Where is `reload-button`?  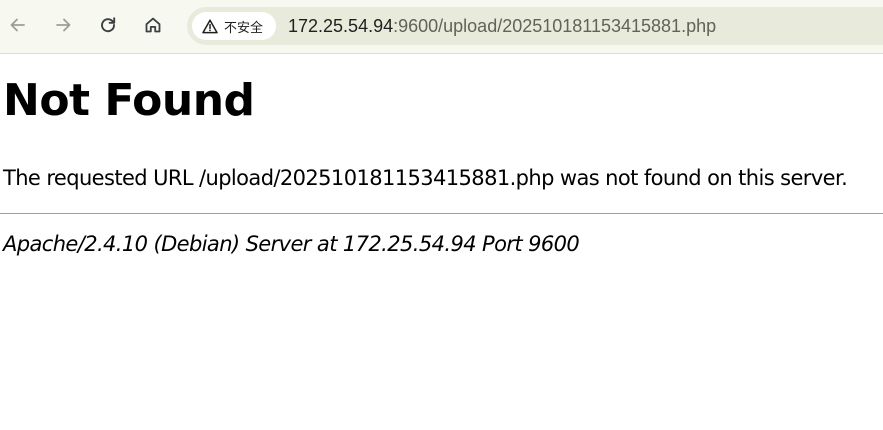 reload-button is located at coordinates (108, 25).